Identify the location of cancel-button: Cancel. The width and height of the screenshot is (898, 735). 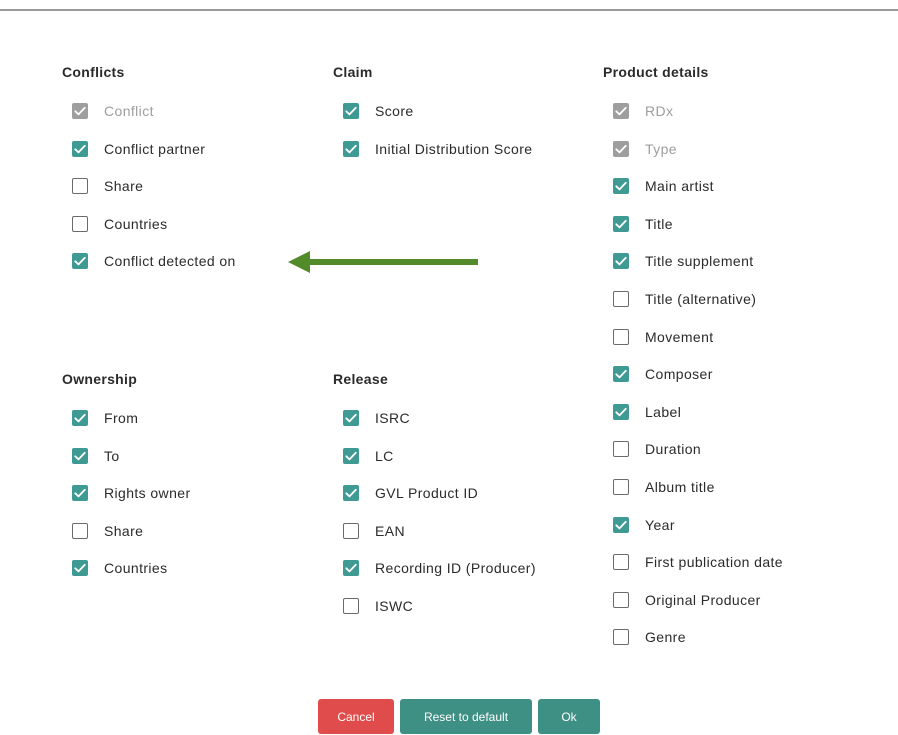
(356, 716).